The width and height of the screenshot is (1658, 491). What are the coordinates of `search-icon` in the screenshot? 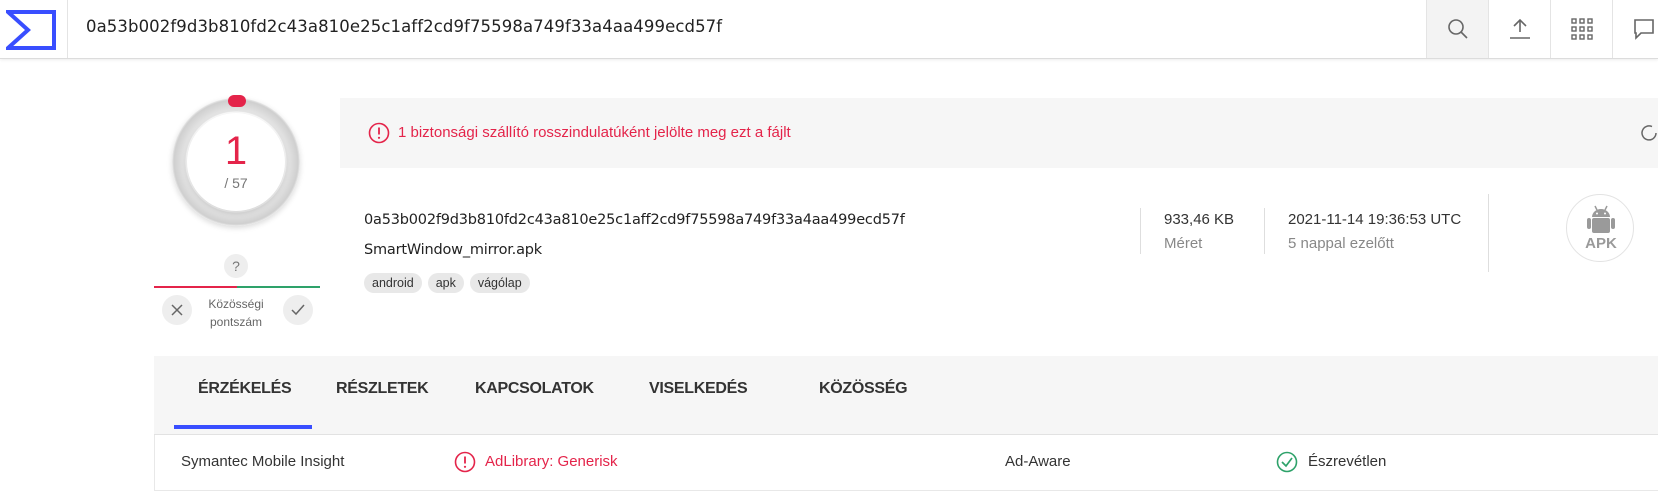 It's located at (1457, 29).